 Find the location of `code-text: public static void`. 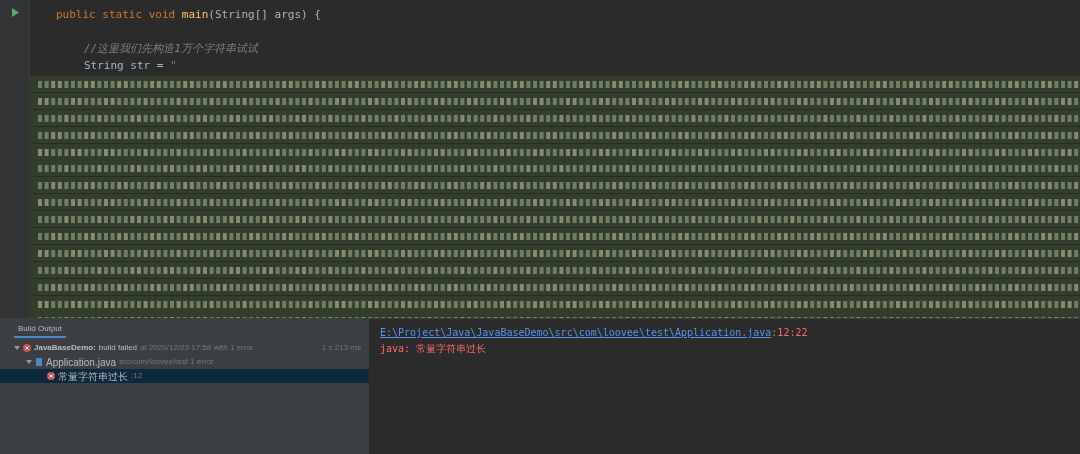

code-text: public static void is located at coordinates (116, 15).